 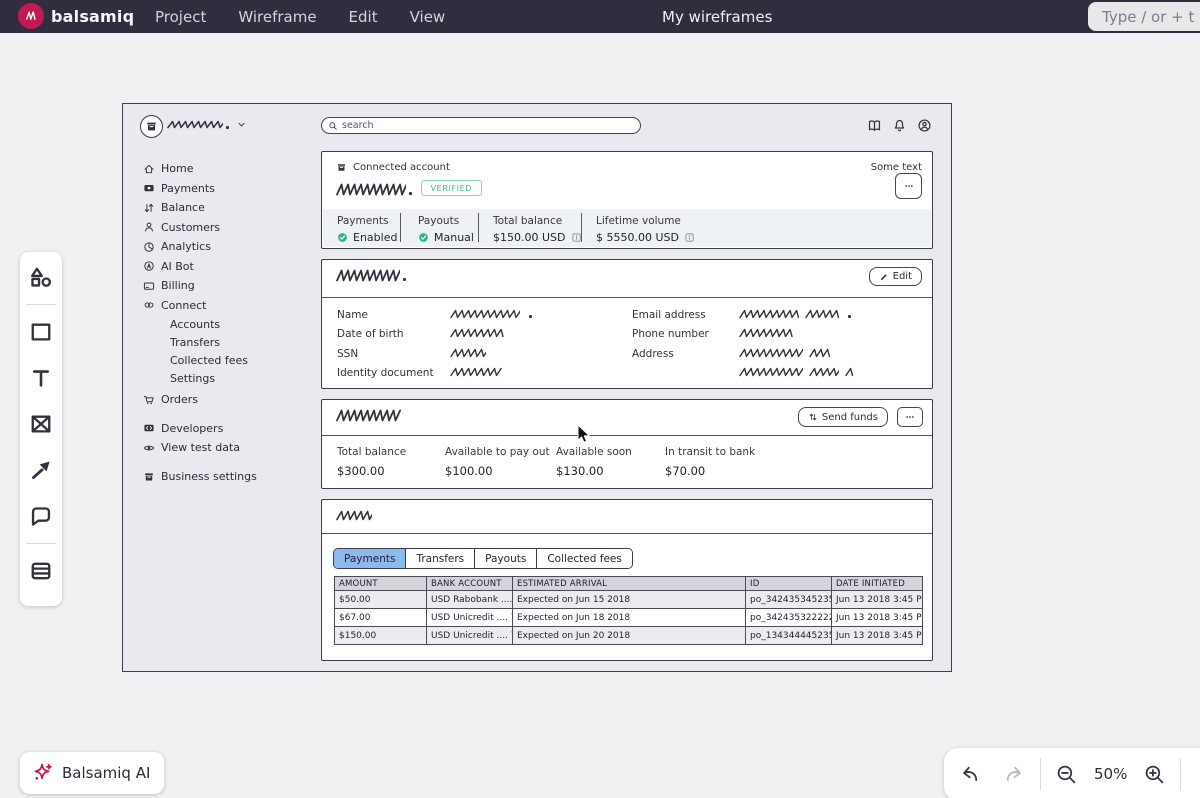 What do you see at coordinates (371, 189) in the screenshot?
I see `account-title-squiggle` at bounding box center [371, 189].